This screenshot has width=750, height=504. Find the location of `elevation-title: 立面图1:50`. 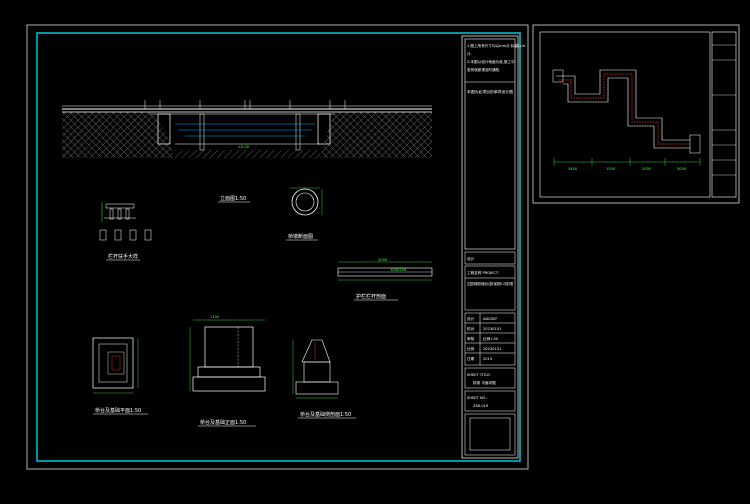

elevation-title: 立面图1:50 is located at coordinates (233, 198).